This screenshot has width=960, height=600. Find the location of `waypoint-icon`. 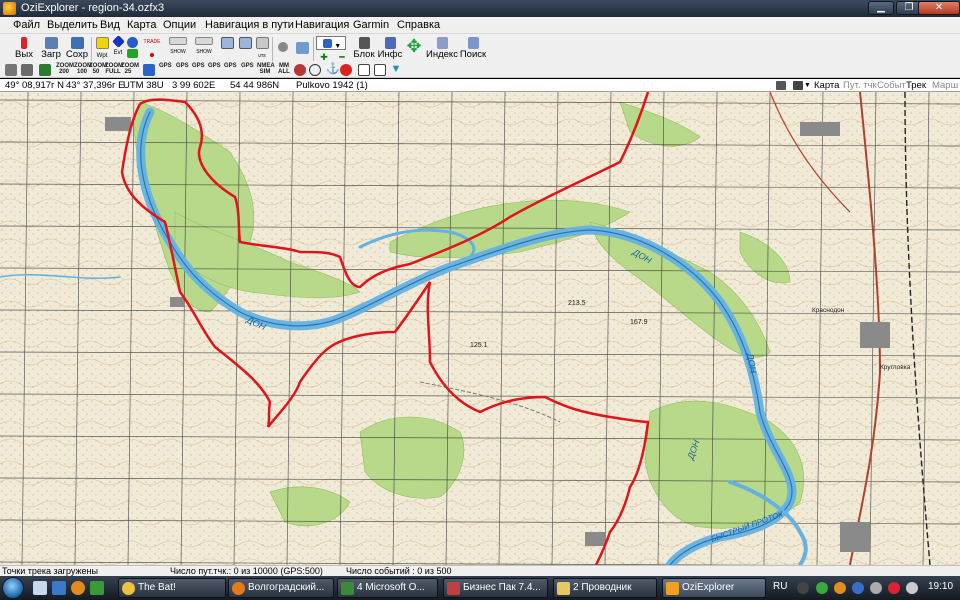

waypoint-icon is located at coordinates (102, 43).